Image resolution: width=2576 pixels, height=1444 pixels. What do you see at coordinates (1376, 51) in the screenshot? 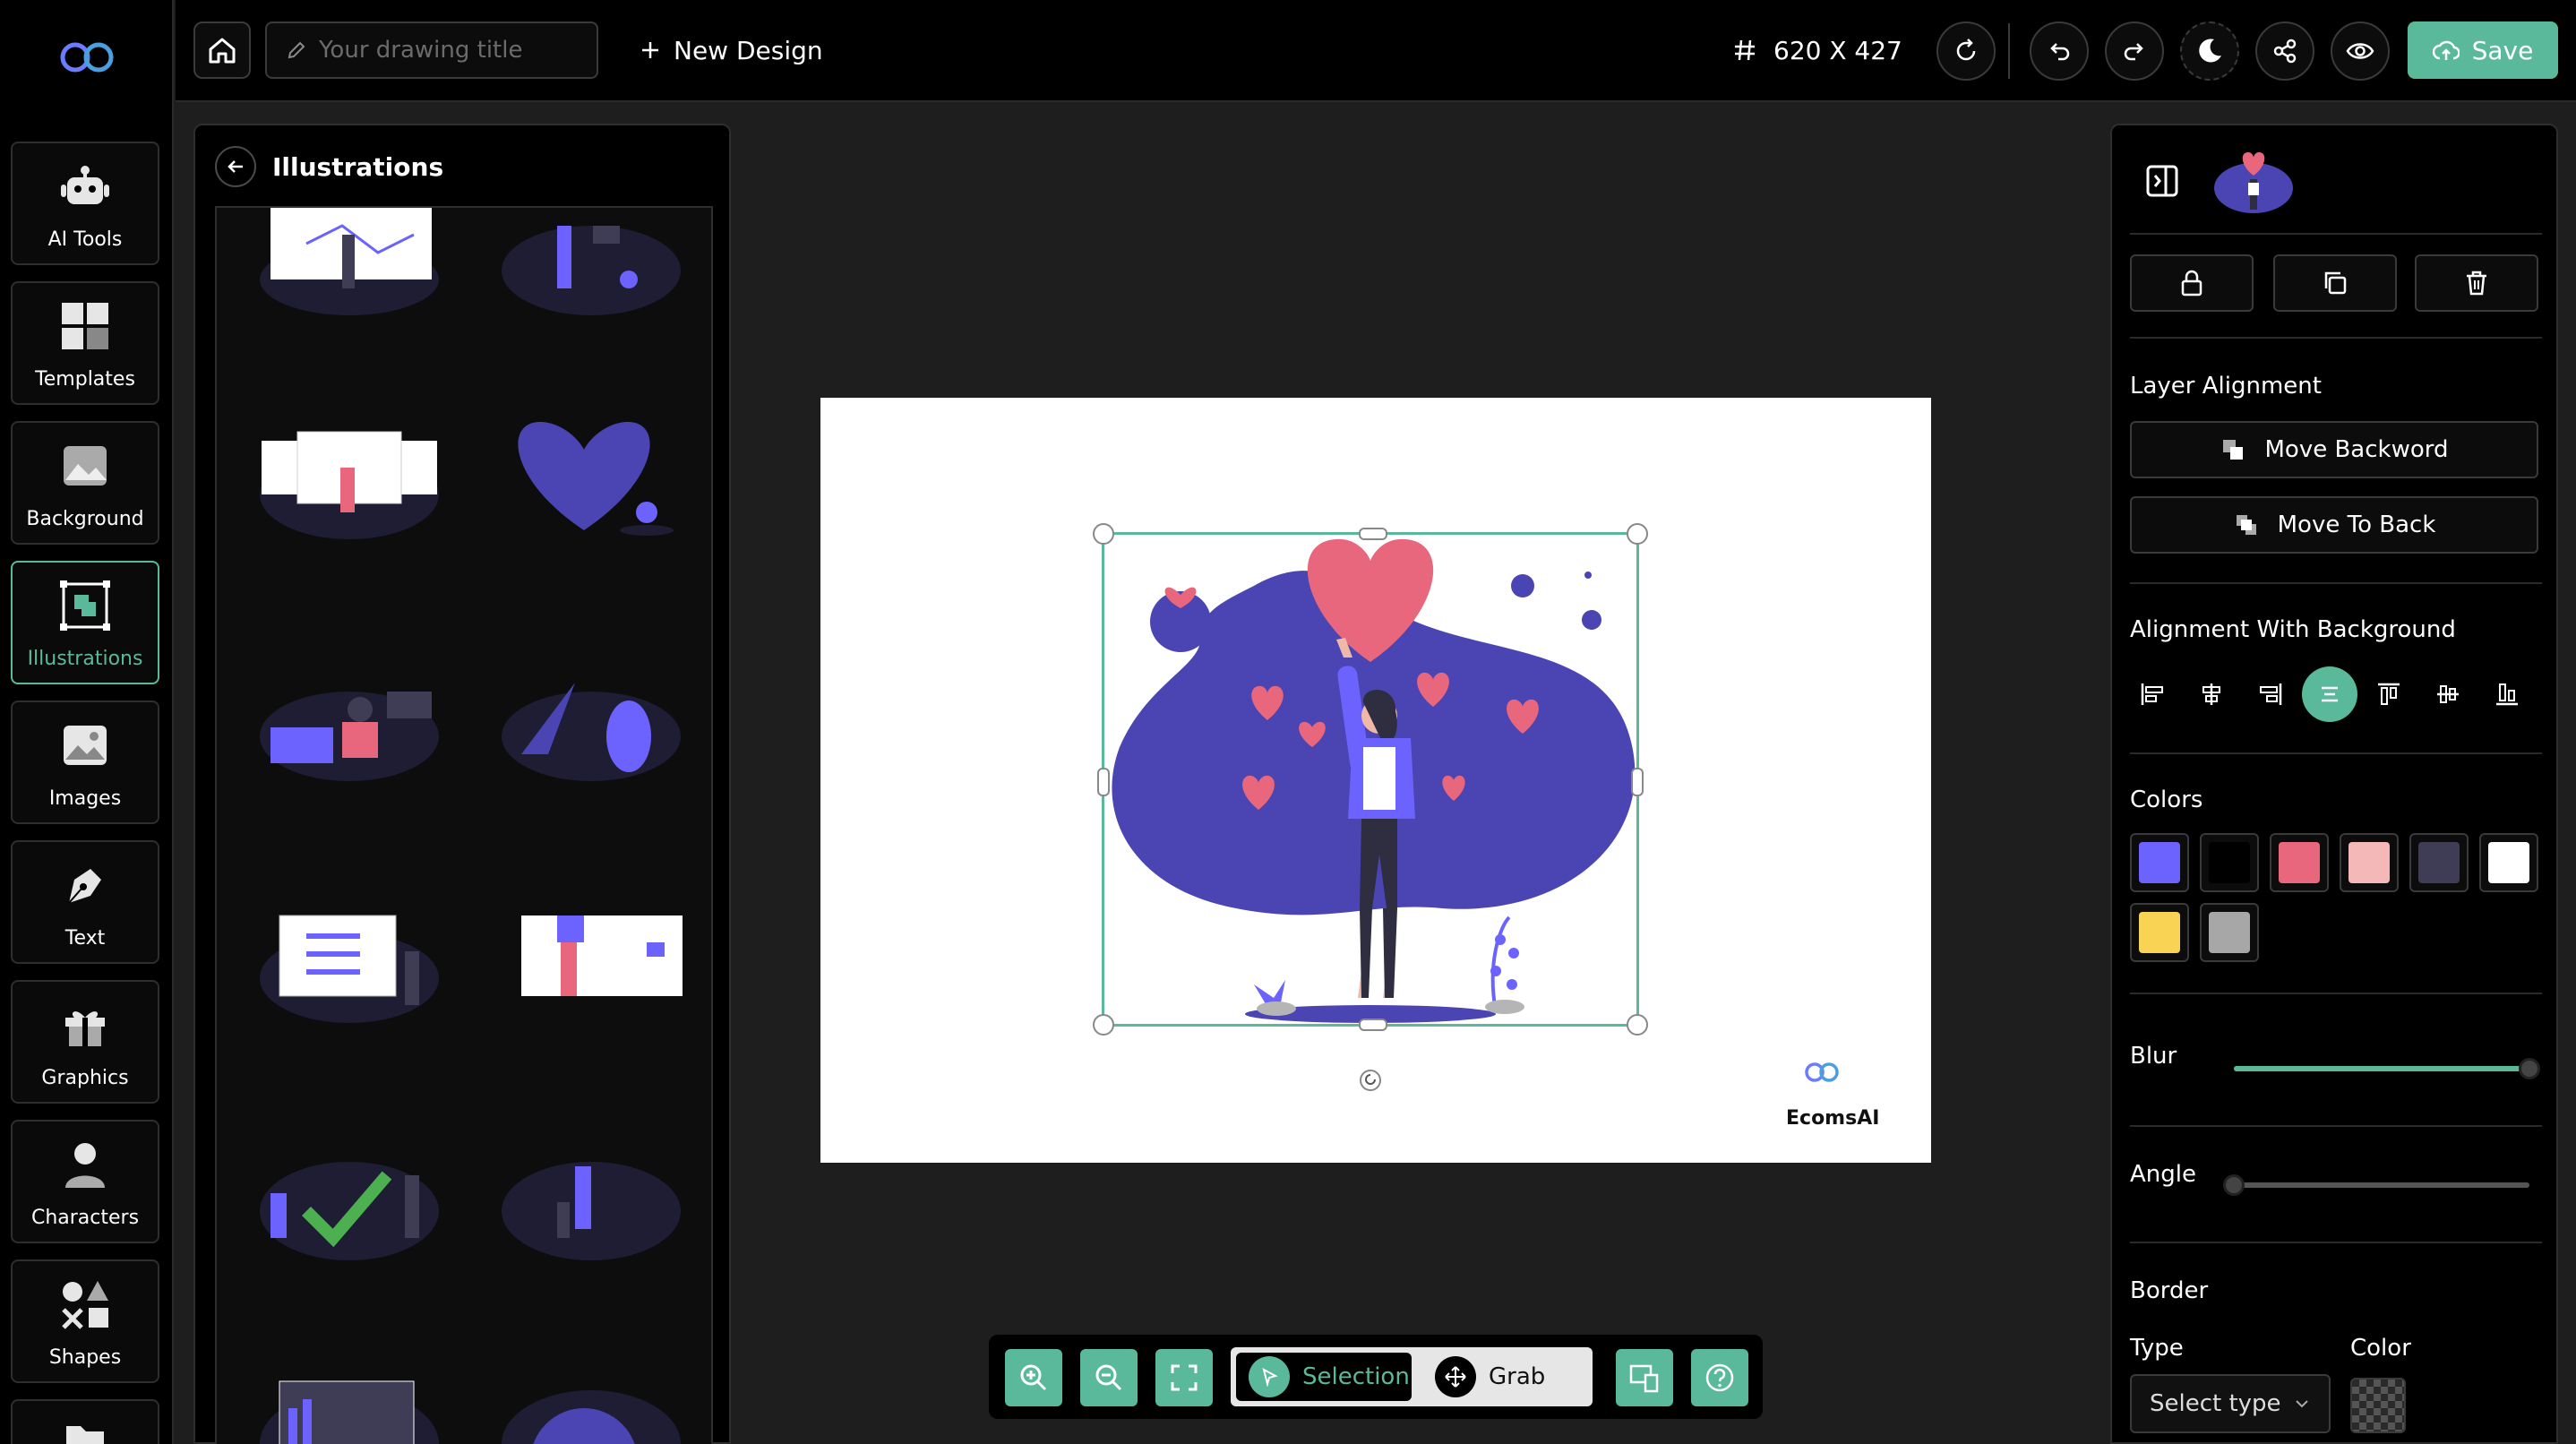
I see `top-bar: New Design 620 X 427` at bounding box center [1376, 51].